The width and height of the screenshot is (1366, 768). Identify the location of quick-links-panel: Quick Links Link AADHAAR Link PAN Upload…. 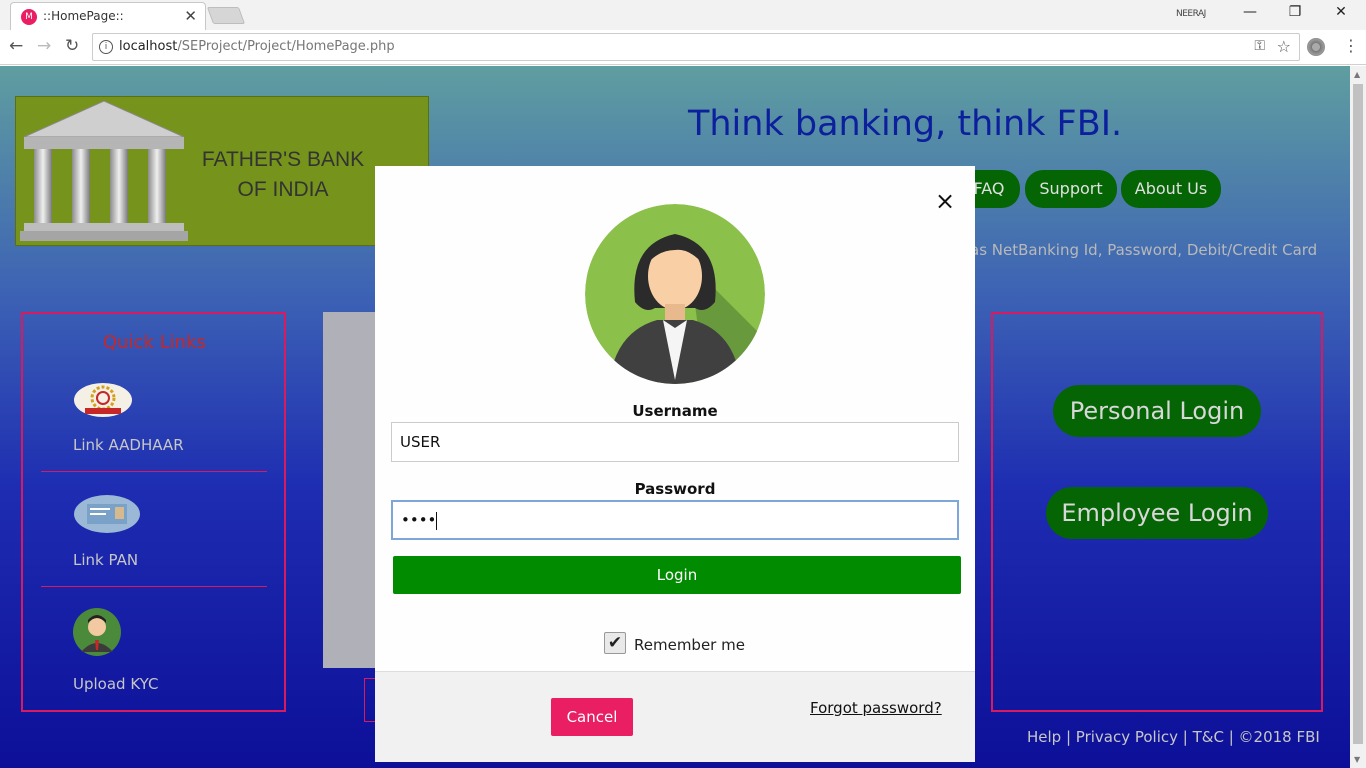
(153, 512).